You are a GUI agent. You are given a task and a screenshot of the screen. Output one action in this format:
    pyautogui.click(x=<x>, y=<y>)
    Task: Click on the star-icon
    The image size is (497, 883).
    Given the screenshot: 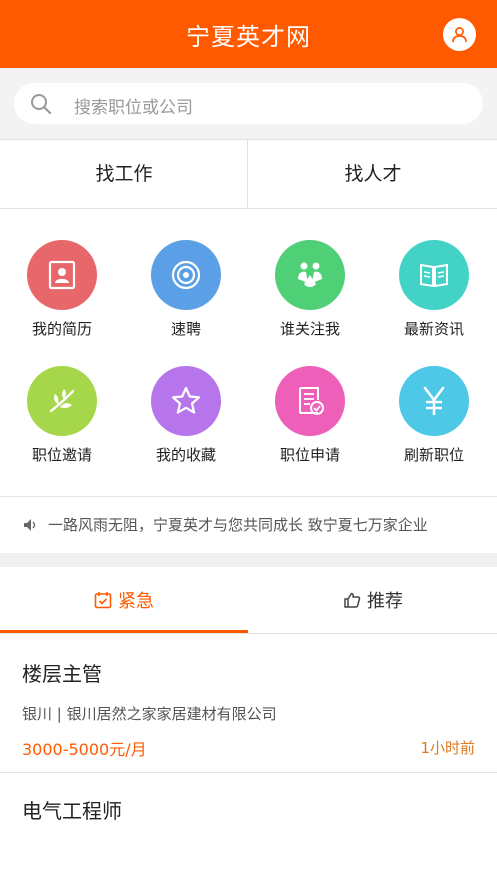 What is the action you would take?
    pyautogui.click(x=186, y=401)
    